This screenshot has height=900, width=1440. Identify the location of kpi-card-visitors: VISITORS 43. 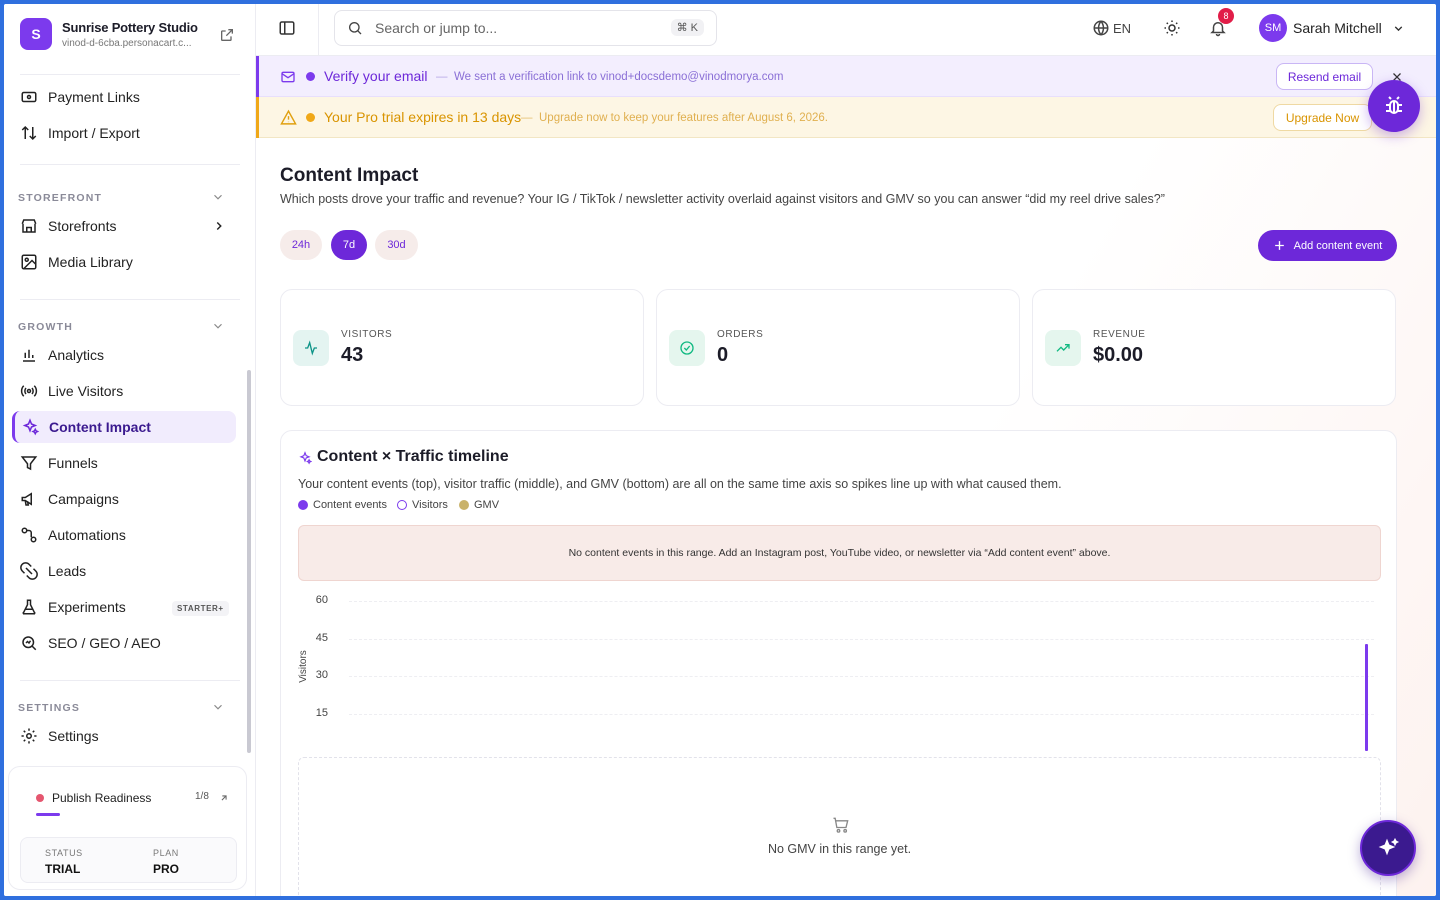
(462, 347).